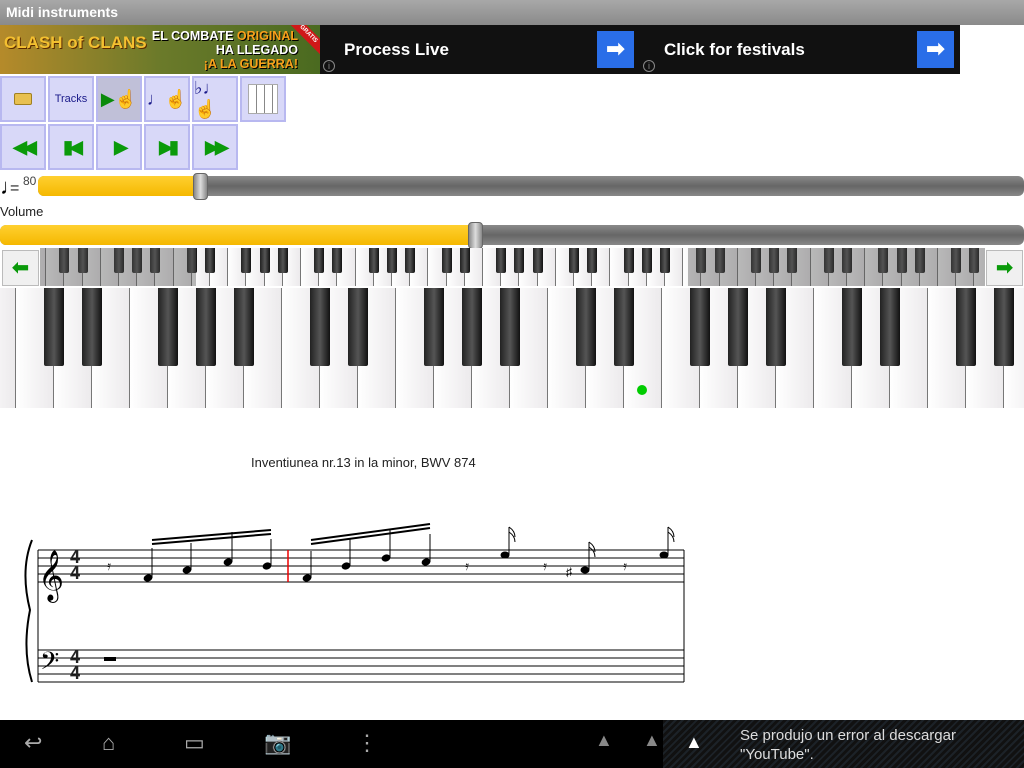  Describe the element at coordinates (49, 664) in the screenshot. I see `bass-clef-icon: 𝄢` at that location.